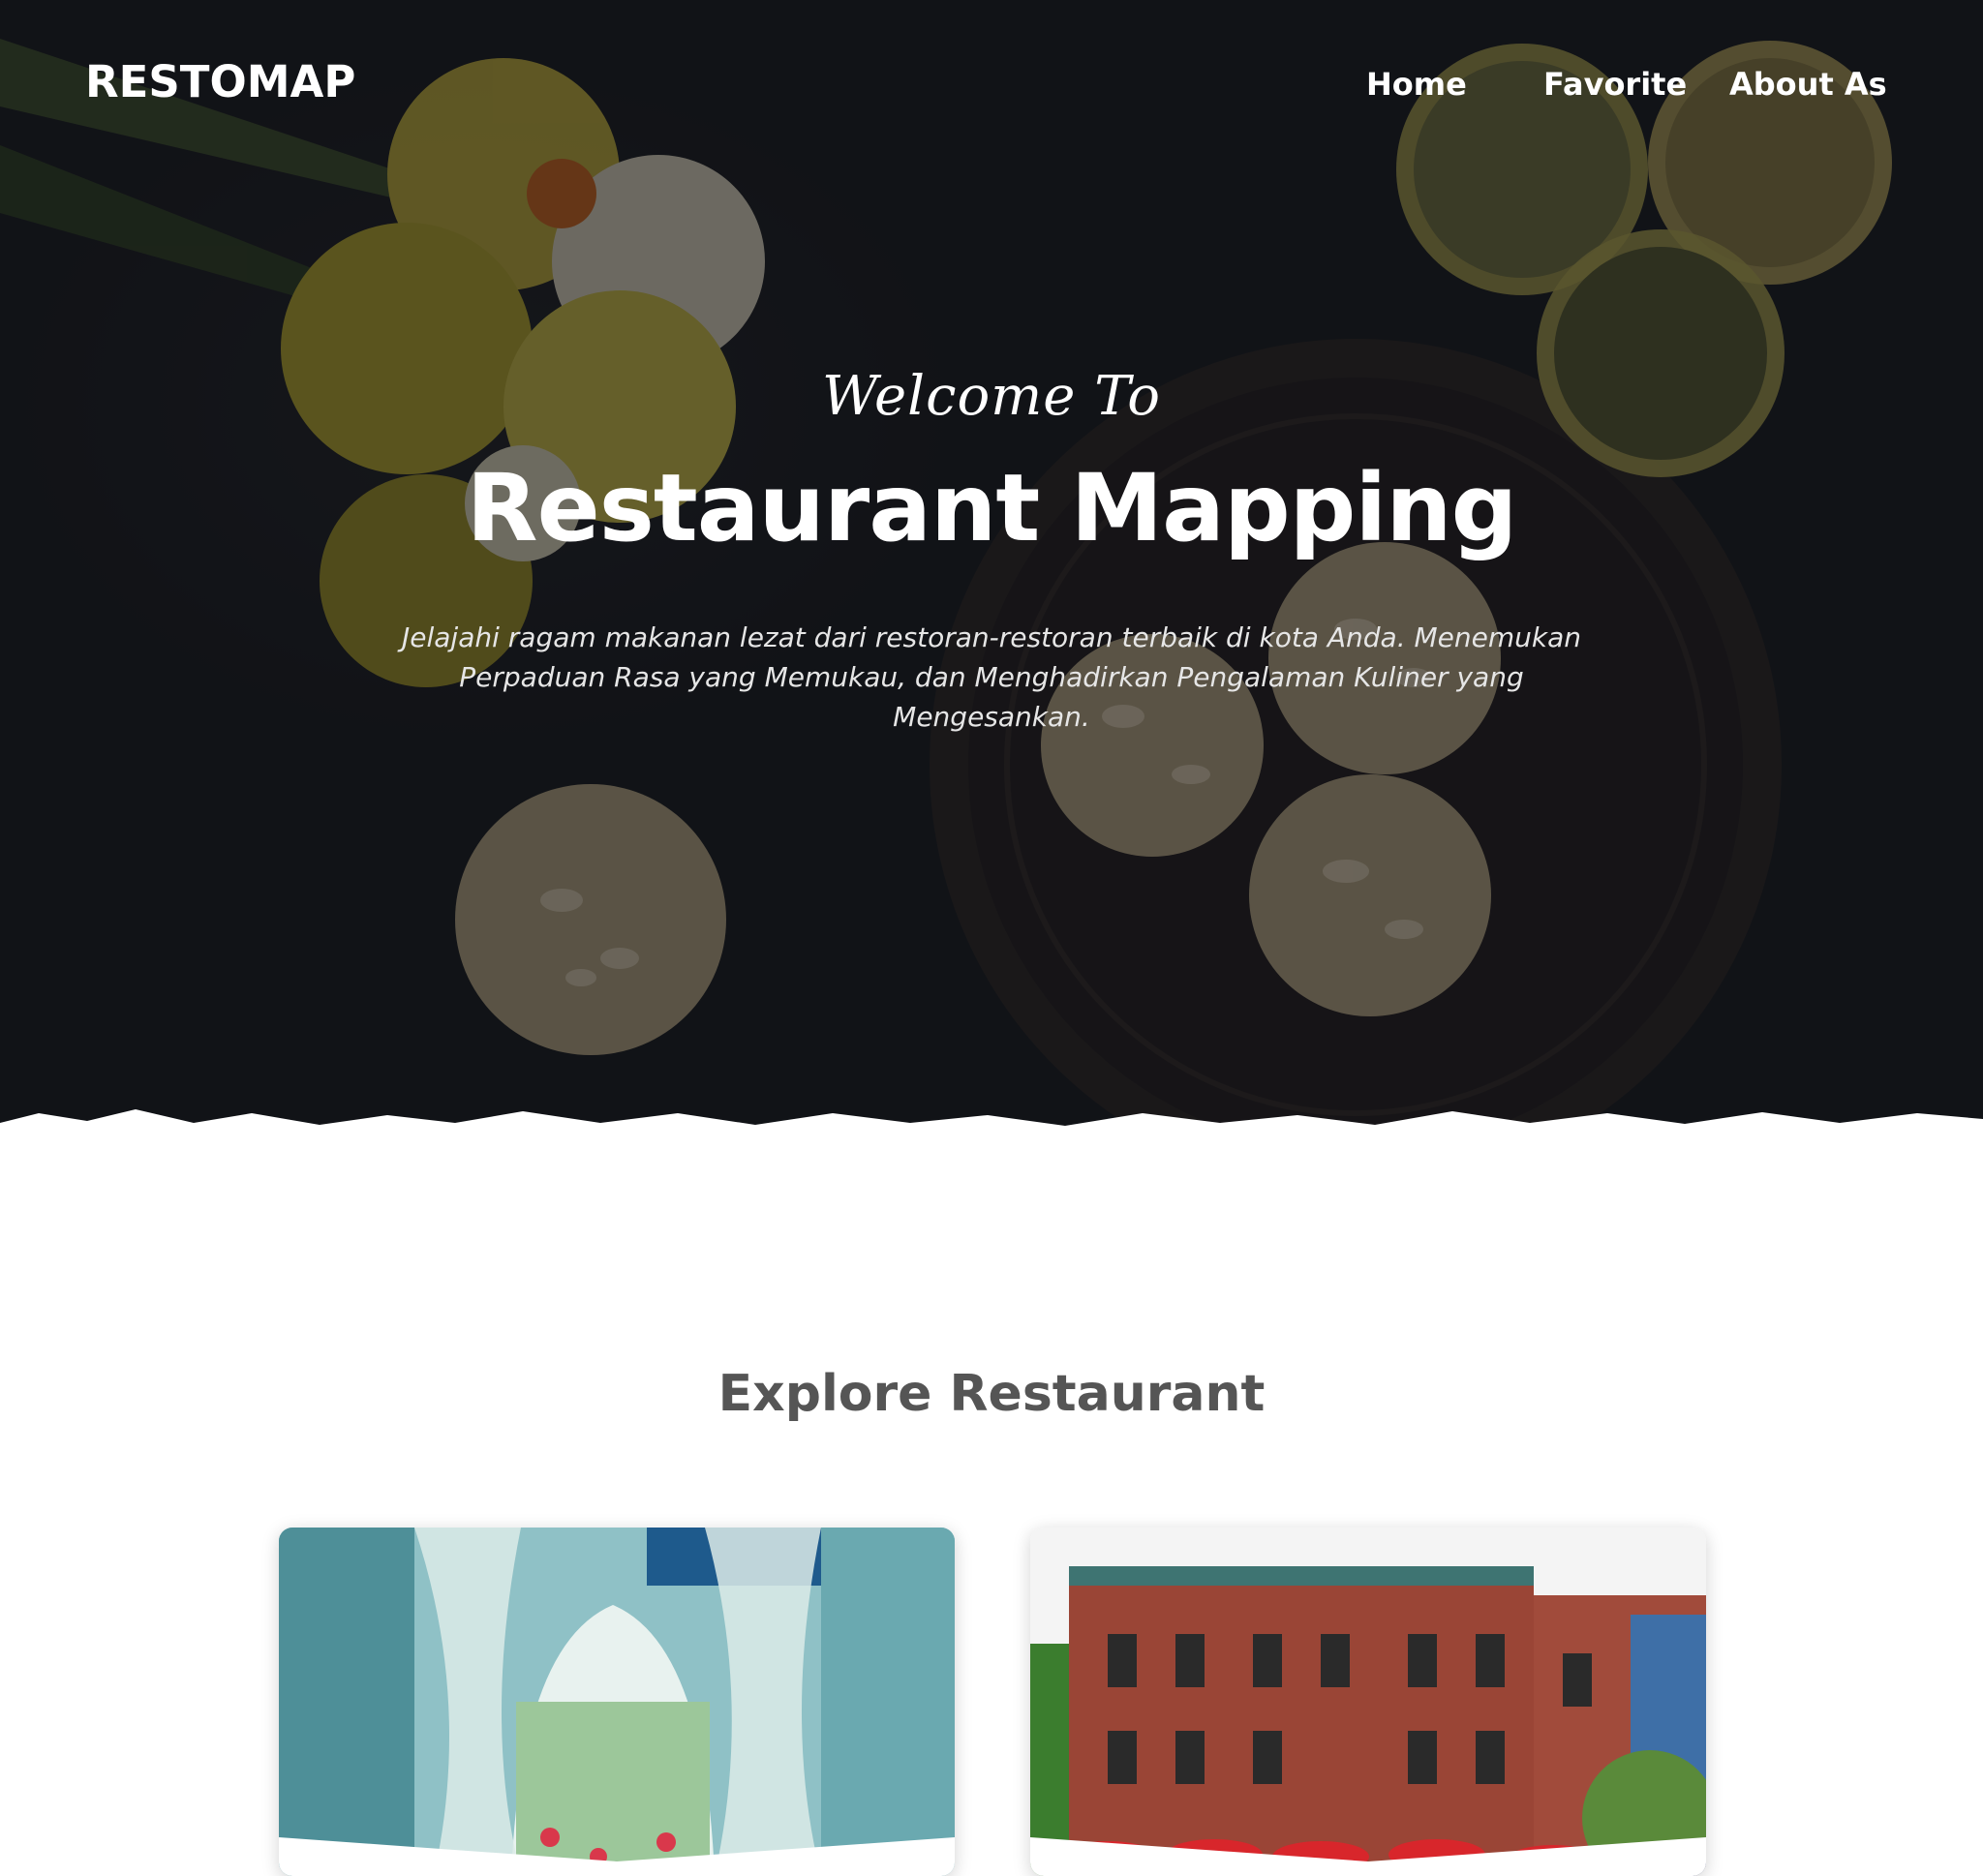 Image resolution: width=1983 pixels, height=1876 pixels. Describe the element at coordinates (1808, 84) in the screenshot. I see `nav-about-link: About As` at that location.